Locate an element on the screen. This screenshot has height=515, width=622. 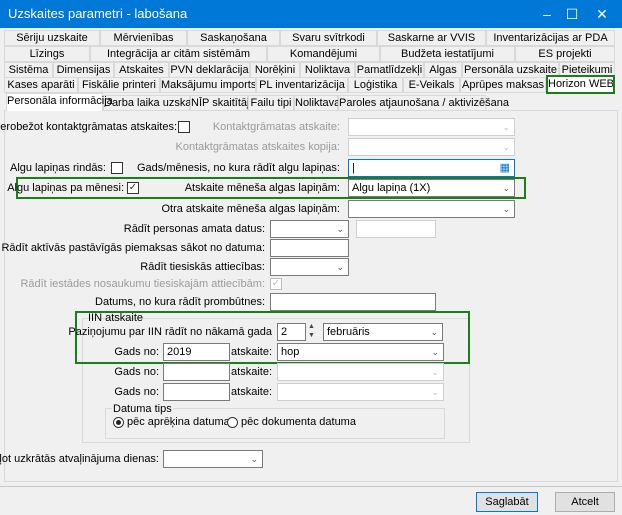
pa-menesi-checkbox: ✓ is located at coordinates (133, 188).